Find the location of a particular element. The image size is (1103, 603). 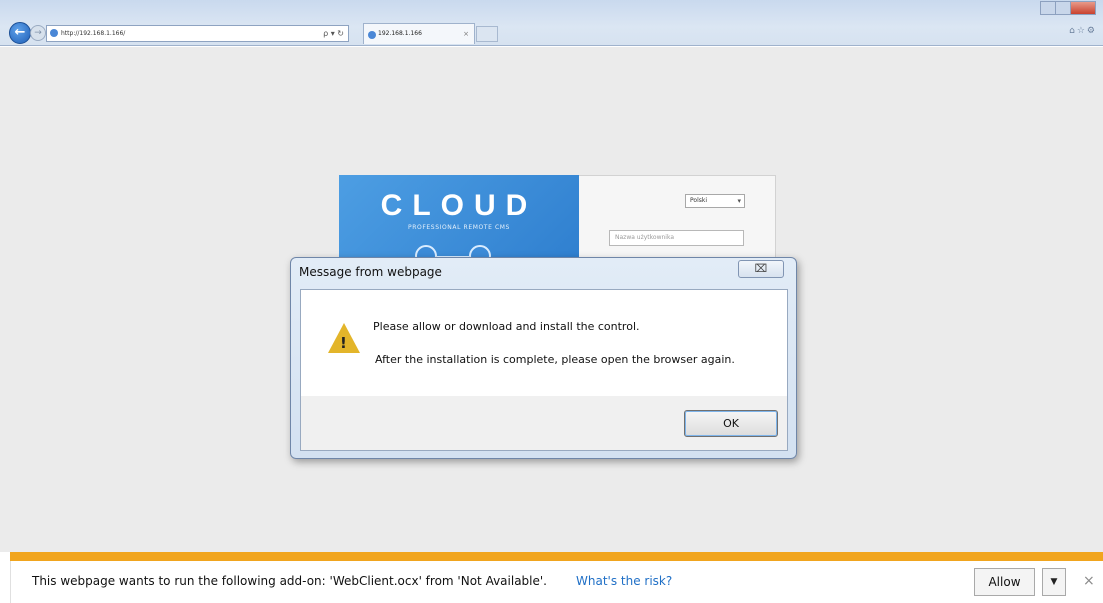

chevron-down-icon: ▾ is located at coordinates (739, 201).